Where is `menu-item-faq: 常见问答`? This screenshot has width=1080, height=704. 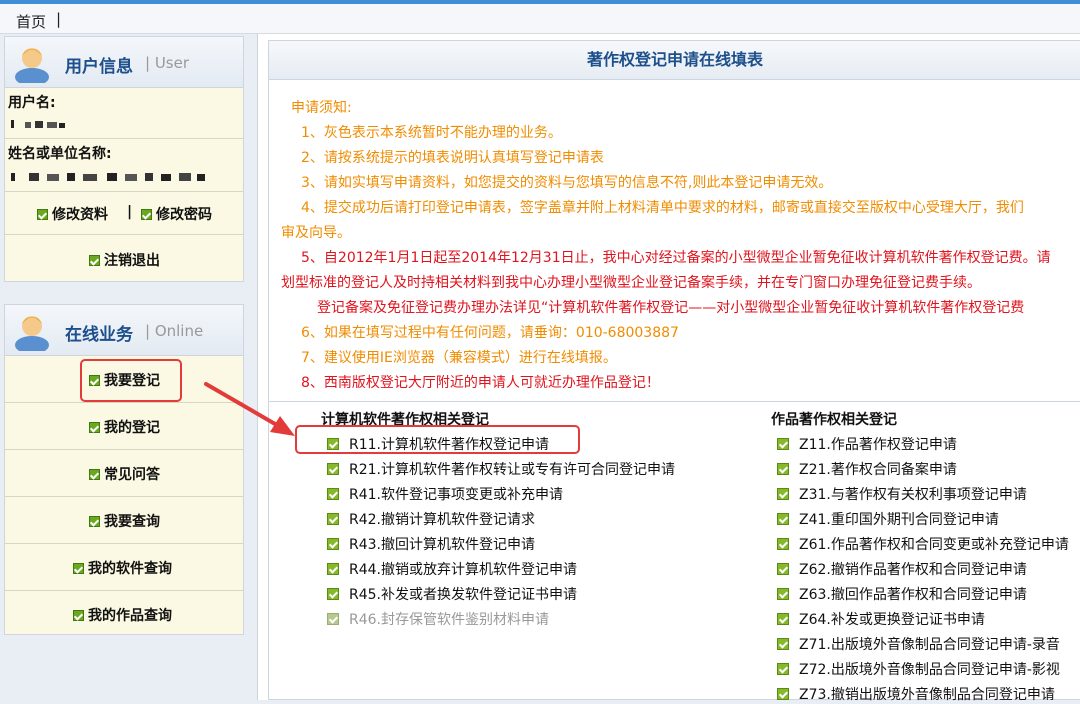 menu-item-faq: 常见问答 is located at coordinates (124, 474).